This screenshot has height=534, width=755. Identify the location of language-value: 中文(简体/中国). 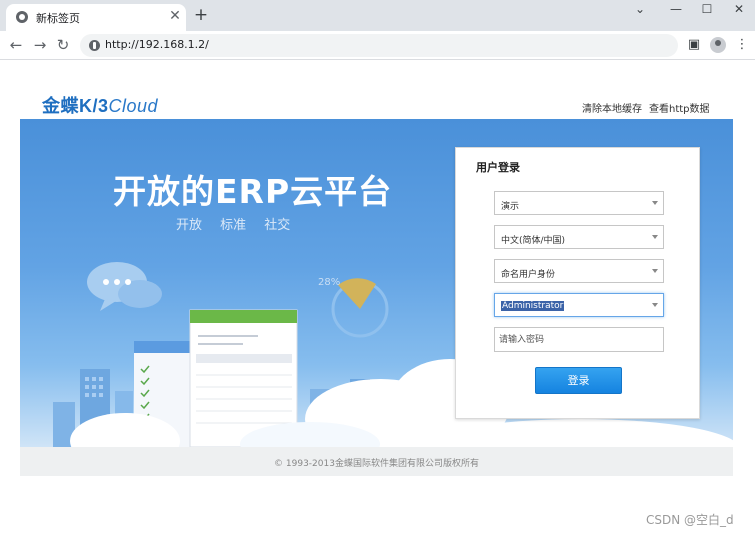
(533, 241).